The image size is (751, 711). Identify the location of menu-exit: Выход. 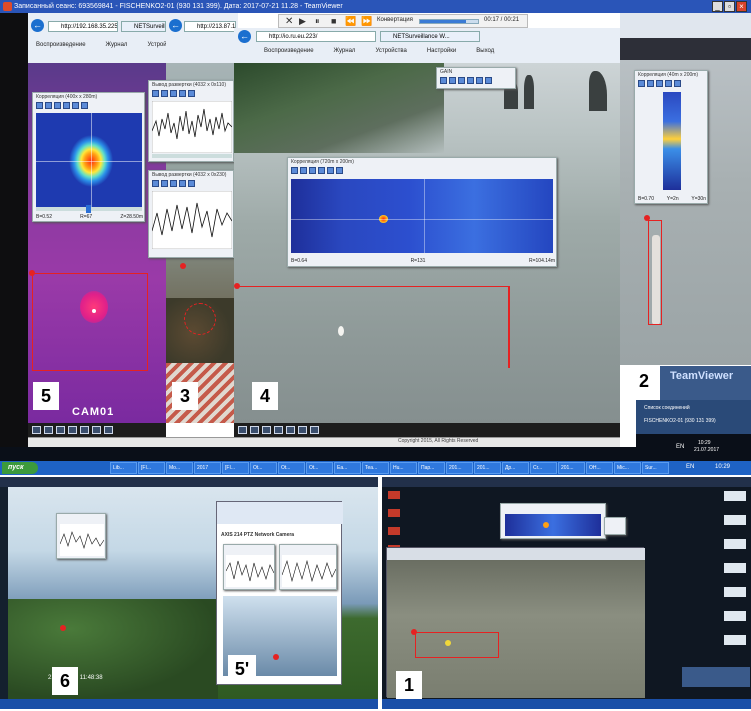
(485, 51).